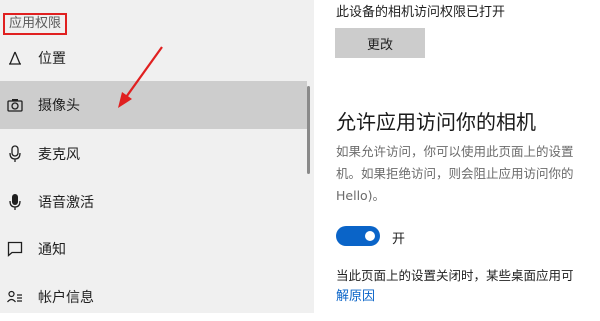  What do you see at coordinates (153, 249) in the screenshot?
I see `sidebar-item-notifications: 通知` at bounding box center [153, 249].